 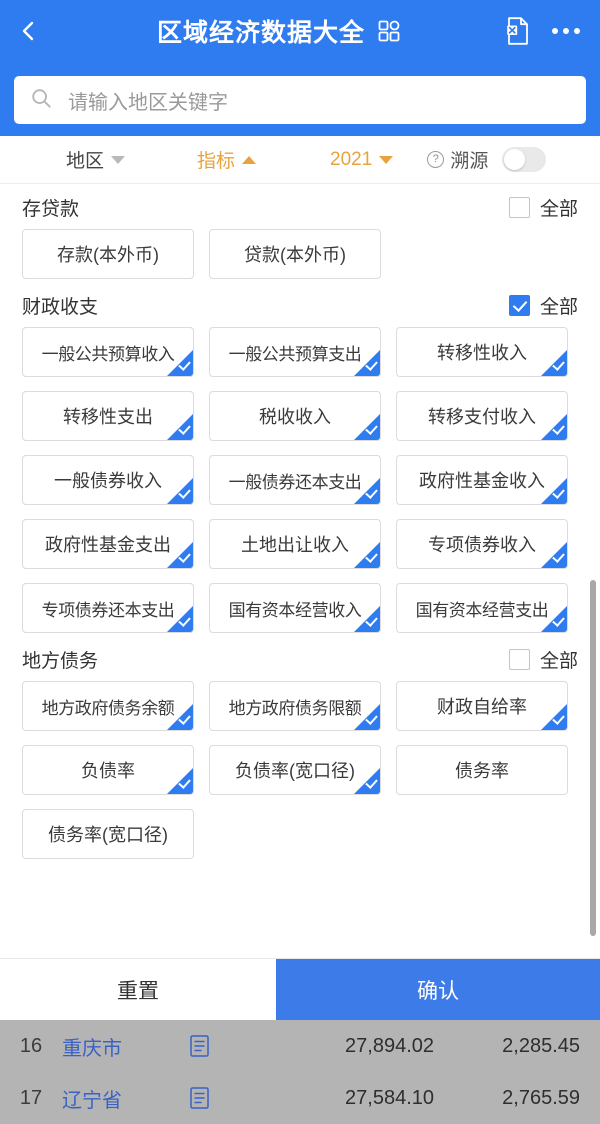 I want to click on reset-button: 重置, so click(x=138, y=990).